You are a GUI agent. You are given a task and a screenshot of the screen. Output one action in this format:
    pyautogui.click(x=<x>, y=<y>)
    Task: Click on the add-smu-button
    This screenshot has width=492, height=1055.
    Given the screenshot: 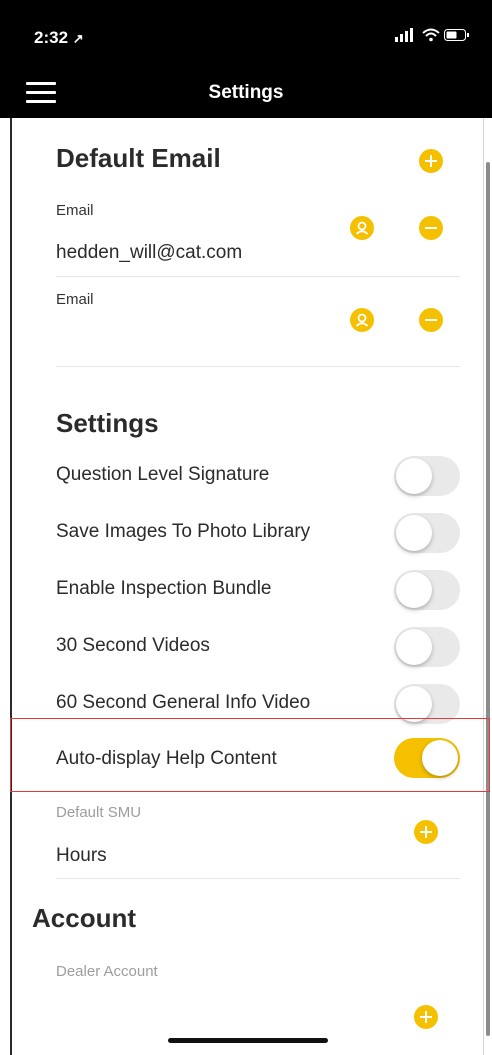 What is the action you would take?
    pyautogui.click(x=426, y=832)
    